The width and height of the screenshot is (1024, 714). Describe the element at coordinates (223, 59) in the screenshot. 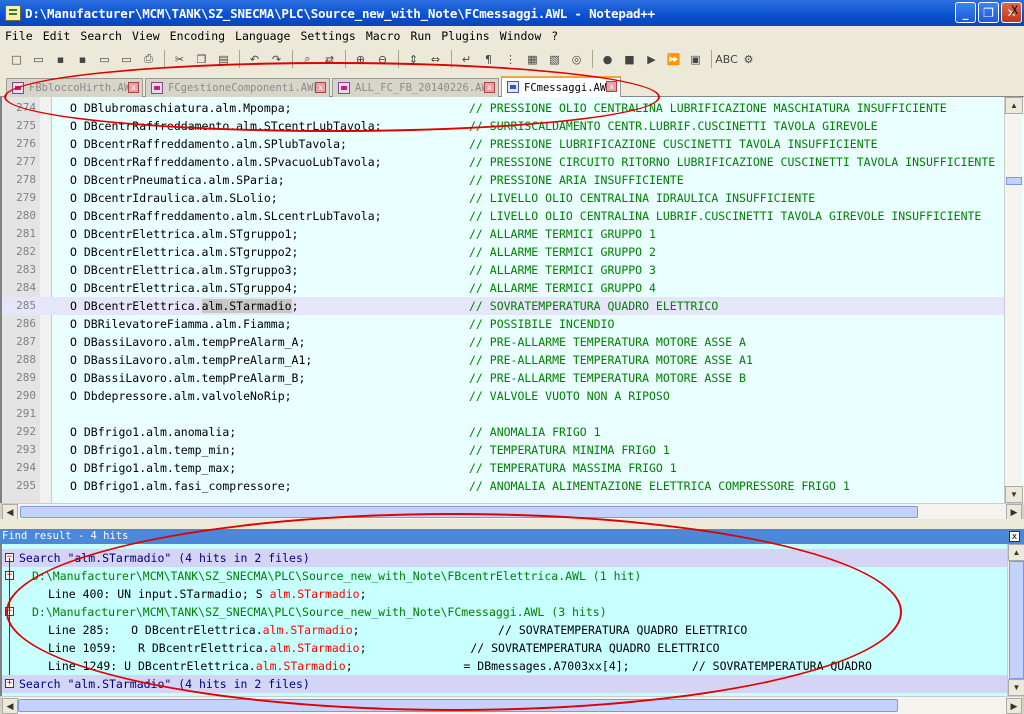

I see `paste-icon: ▤` at that location.